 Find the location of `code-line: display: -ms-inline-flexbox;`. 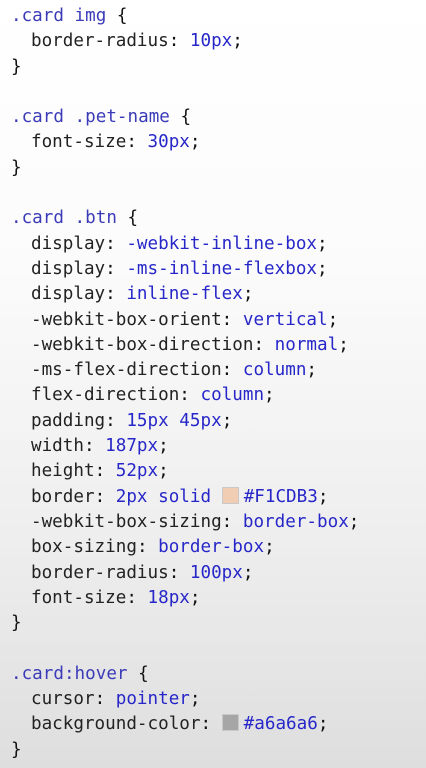

code-line: display: -ms-inline-flexbox; is located at coordinates (218, 269).